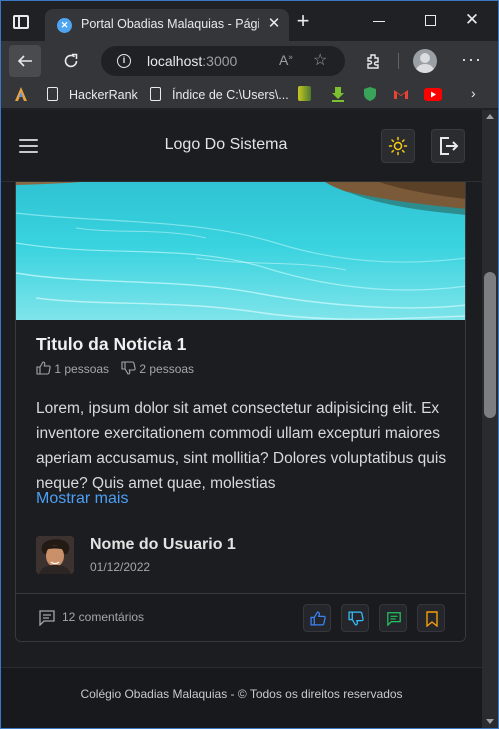  I want to click on bookmark-download, so click(338, 95).